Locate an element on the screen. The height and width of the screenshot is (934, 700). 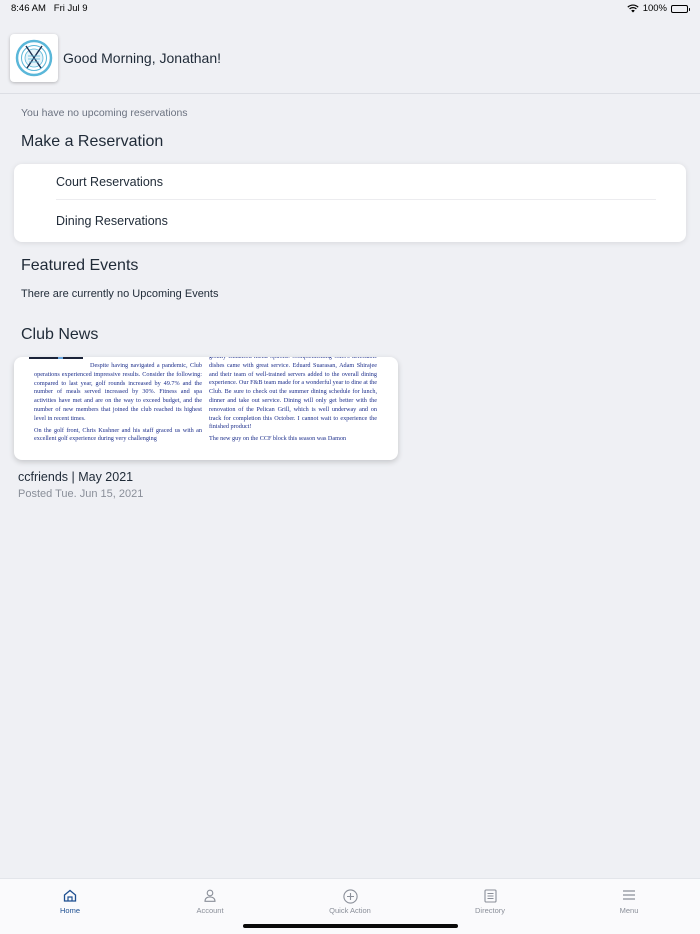
club-crest-icon is located at coordinates (34, 58).